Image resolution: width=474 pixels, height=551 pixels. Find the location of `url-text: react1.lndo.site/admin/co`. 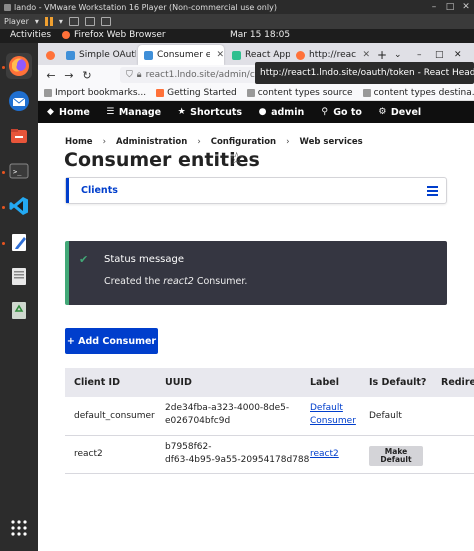

url-text: react1.lndo.site/admin/co is located at coordinates (203, 75).